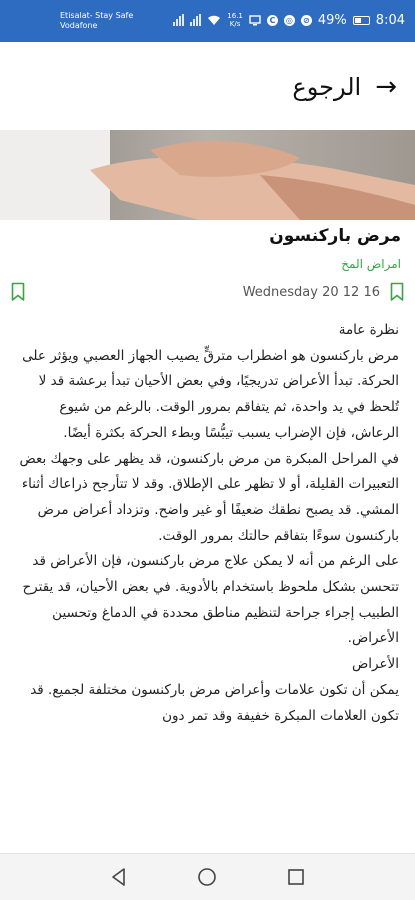 The image size is (415, 900). I want to click on carrier-line-1: Etisalat- Stay Safe, so click(97, 15).